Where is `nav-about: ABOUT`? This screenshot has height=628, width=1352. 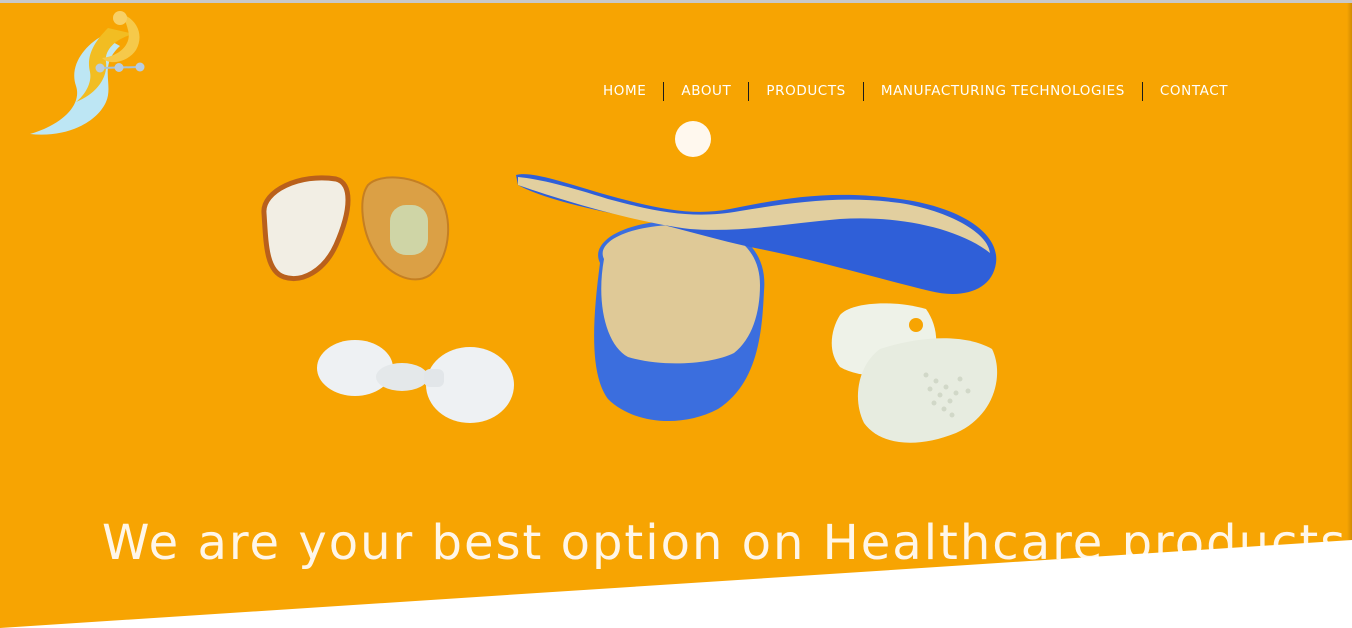
nav-about: ABOUT is located at coordinates (706, 91).